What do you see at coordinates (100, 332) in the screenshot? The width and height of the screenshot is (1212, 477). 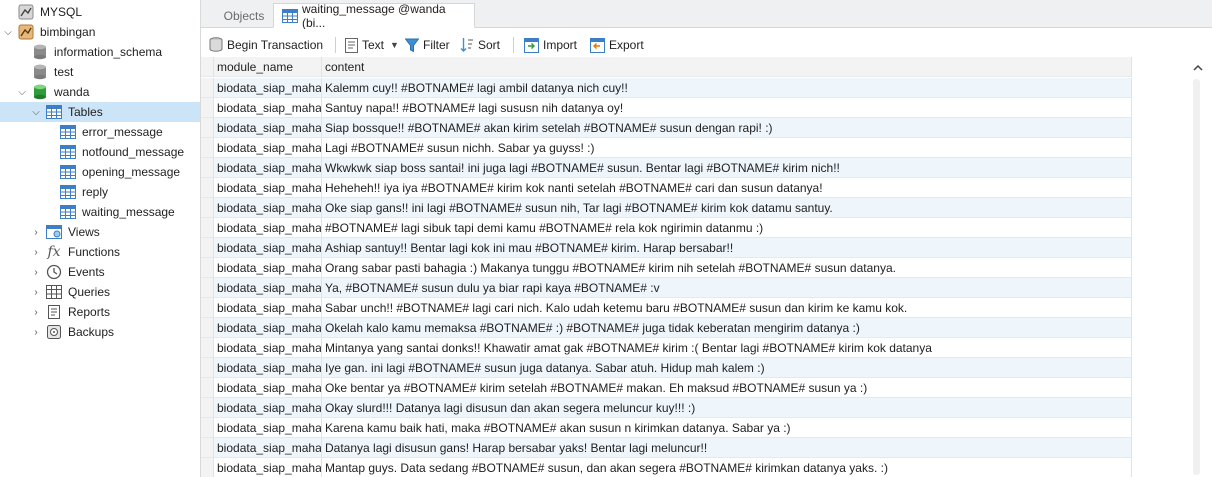 I see `sidebar-item-backups: › Backups` at bounding box center [100, 332].